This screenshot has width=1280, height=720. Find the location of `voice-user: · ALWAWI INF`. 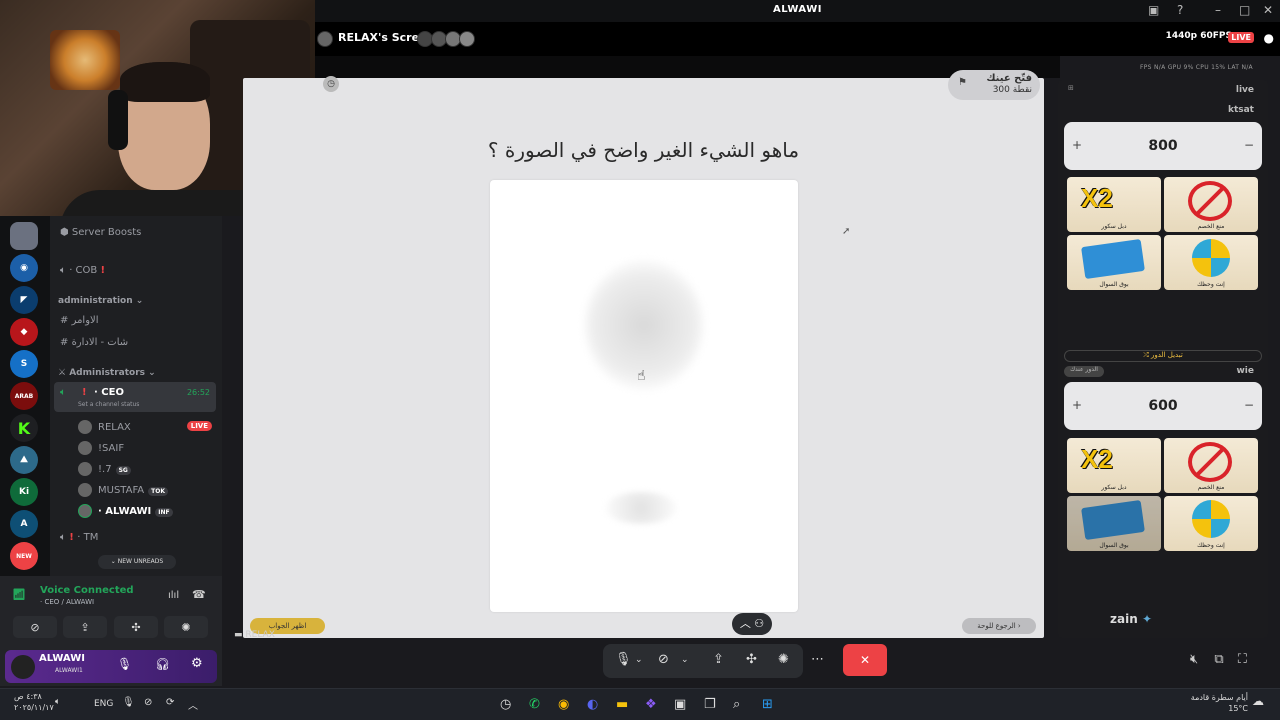

voice-user: · ALWAWI INF is located at coordinates (125, 511).